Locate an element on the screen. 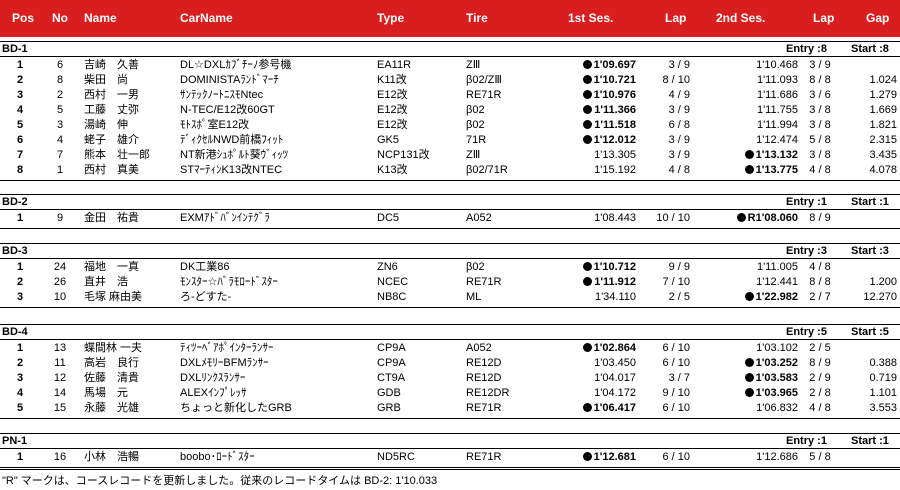 The height and width of the screenshot is (490, 900). cell-s2: 1'10.468 is located at coordinates (777, 65).